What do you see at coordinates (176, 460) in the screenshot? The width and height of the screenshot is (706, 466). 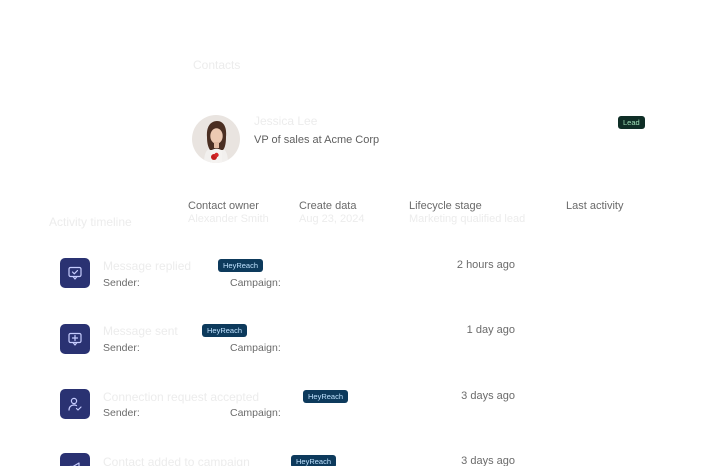 I see `activity-title: Contact added to campaign` at bounding box center [176, 460].